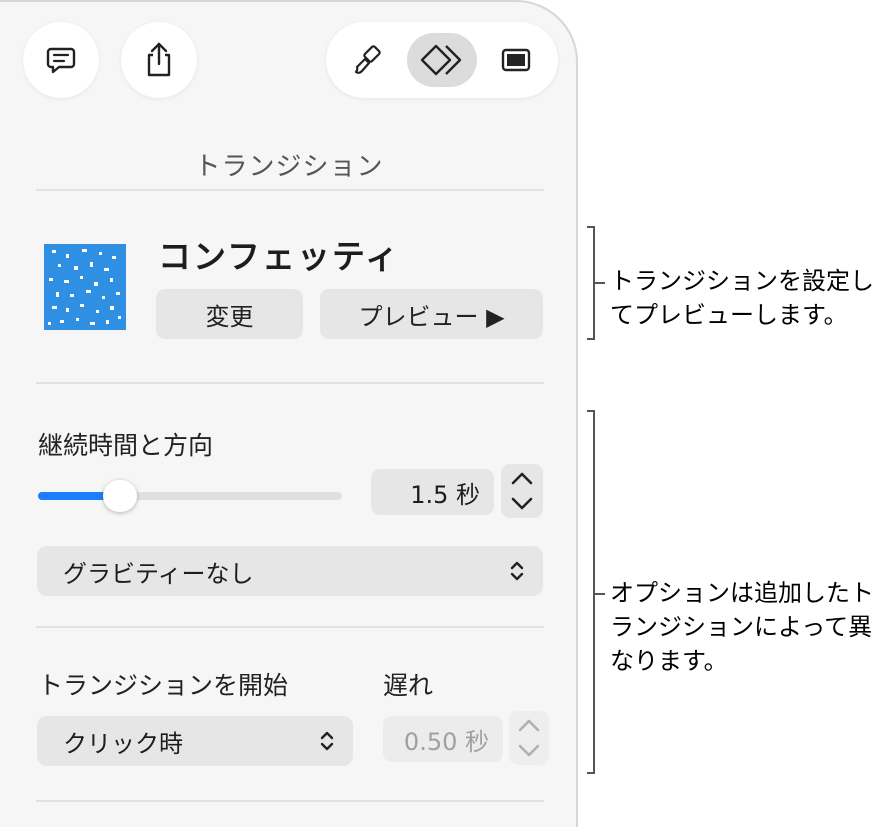  I want to click on change-button: 変更, so click(229, 314).